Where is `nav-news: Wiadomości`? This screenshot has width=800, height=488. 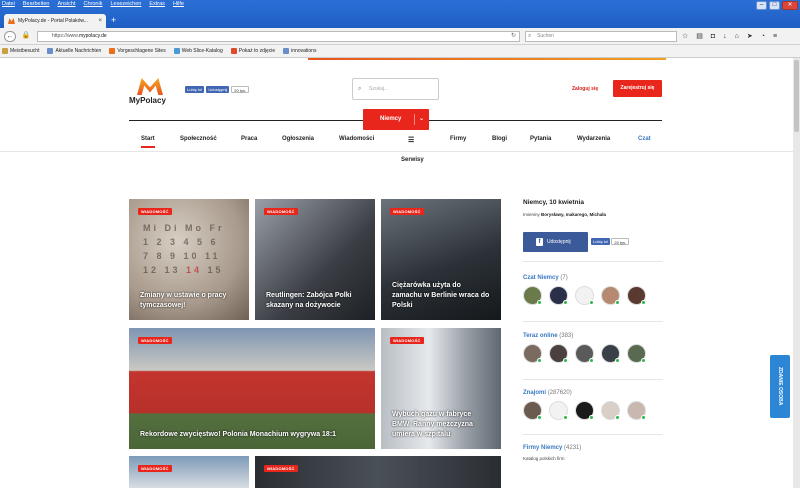 nav-news: Wiadomości is located at coordinates (356, 139).